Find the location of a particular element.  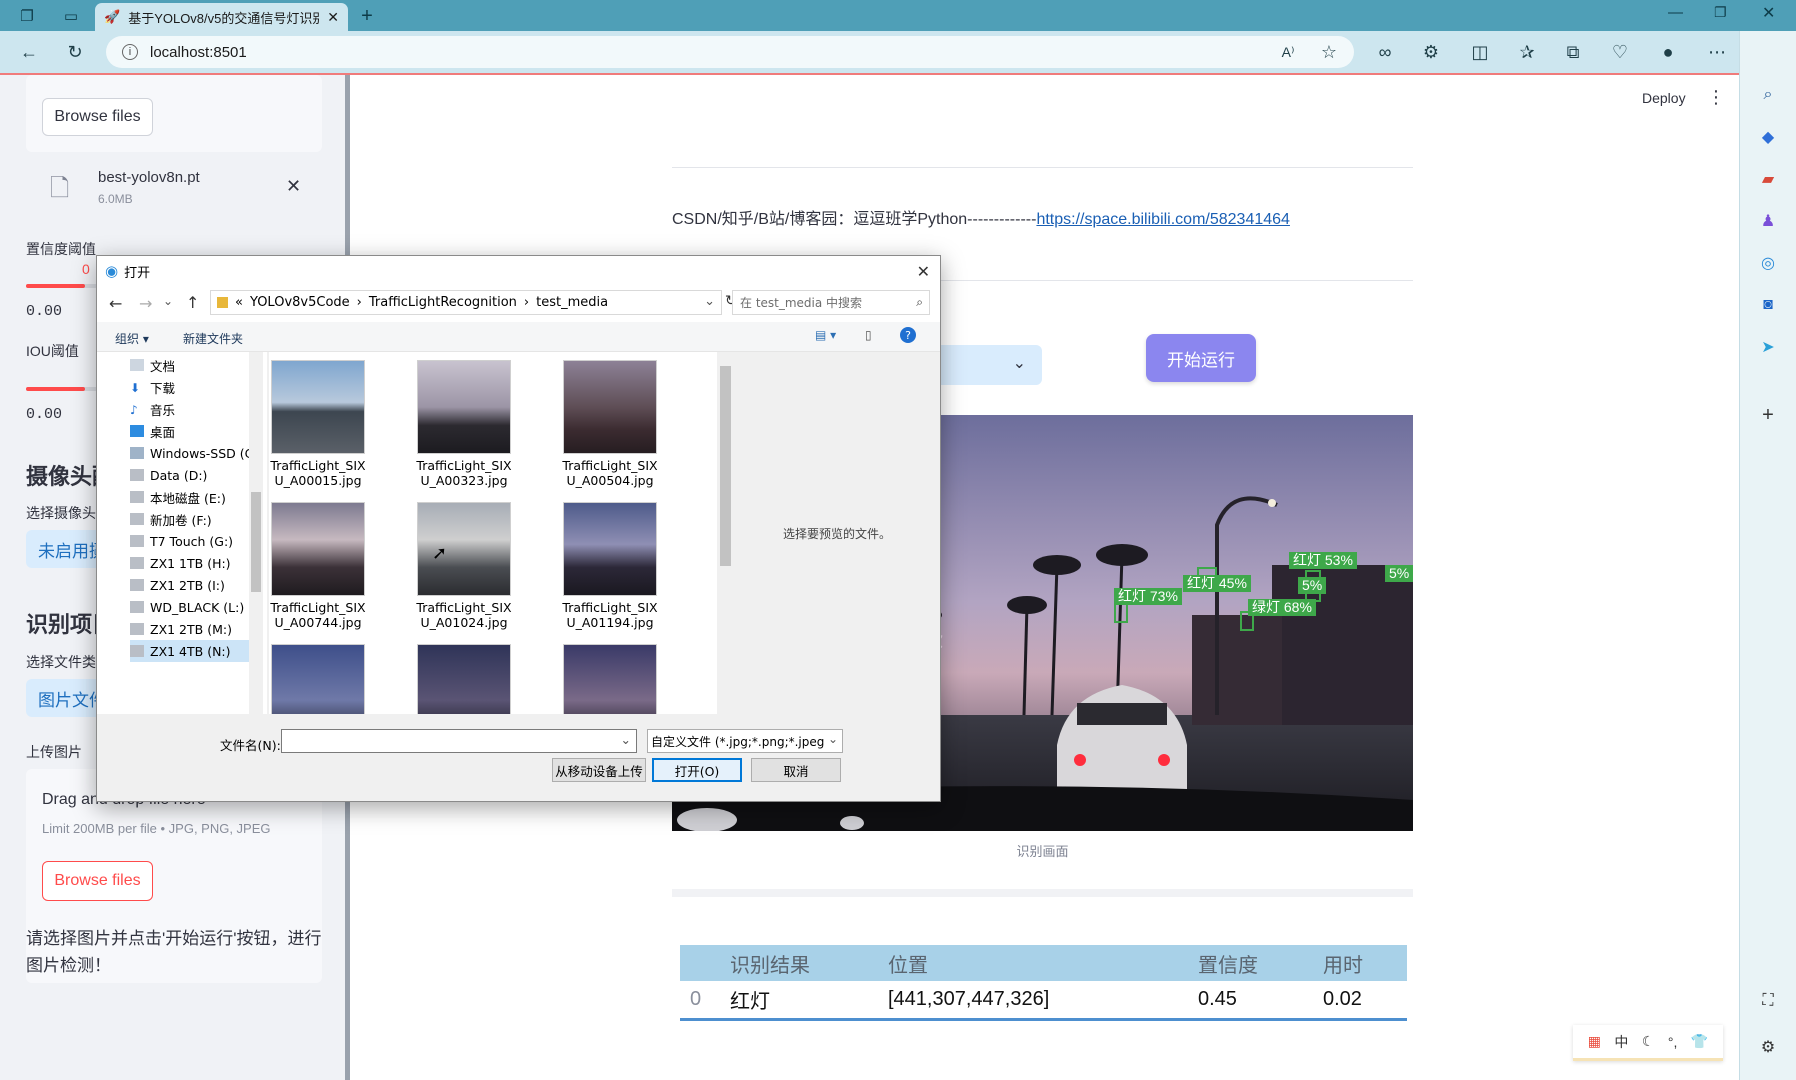

table-header-result: 识别结果 is located at coordinates (799, 963).